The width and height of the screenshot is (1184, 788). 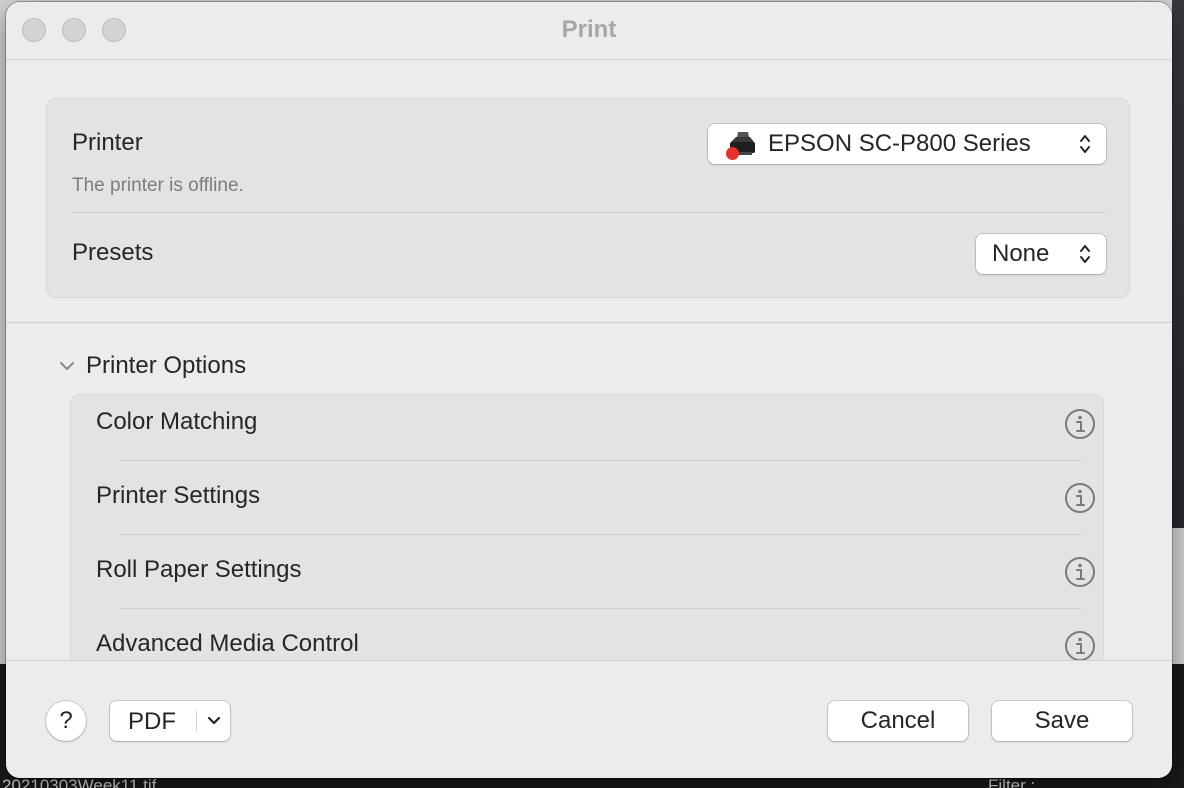 I want to click on printer-popup: EPSON SC-P800 Series, so click(x=907, y=144).